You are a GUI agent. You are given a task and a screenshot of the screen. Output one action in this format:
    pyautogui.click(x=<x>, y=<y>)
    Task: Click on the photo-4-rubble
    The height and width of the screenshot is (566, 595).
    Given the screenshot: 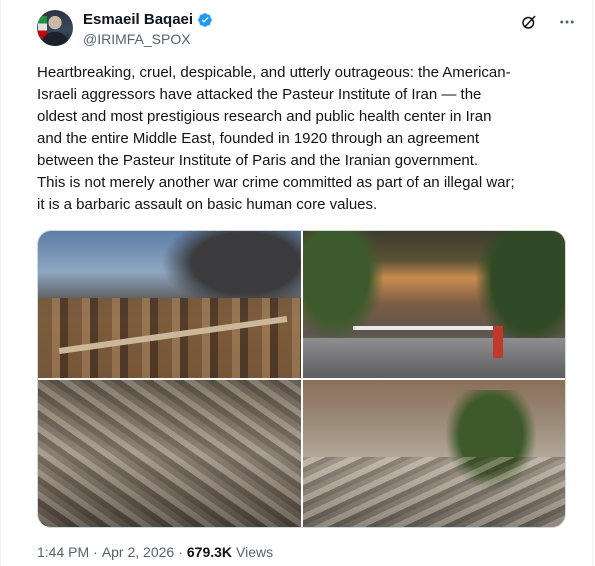 What is the action you would take?
    pyautogui.click(x=434, y=492)
    